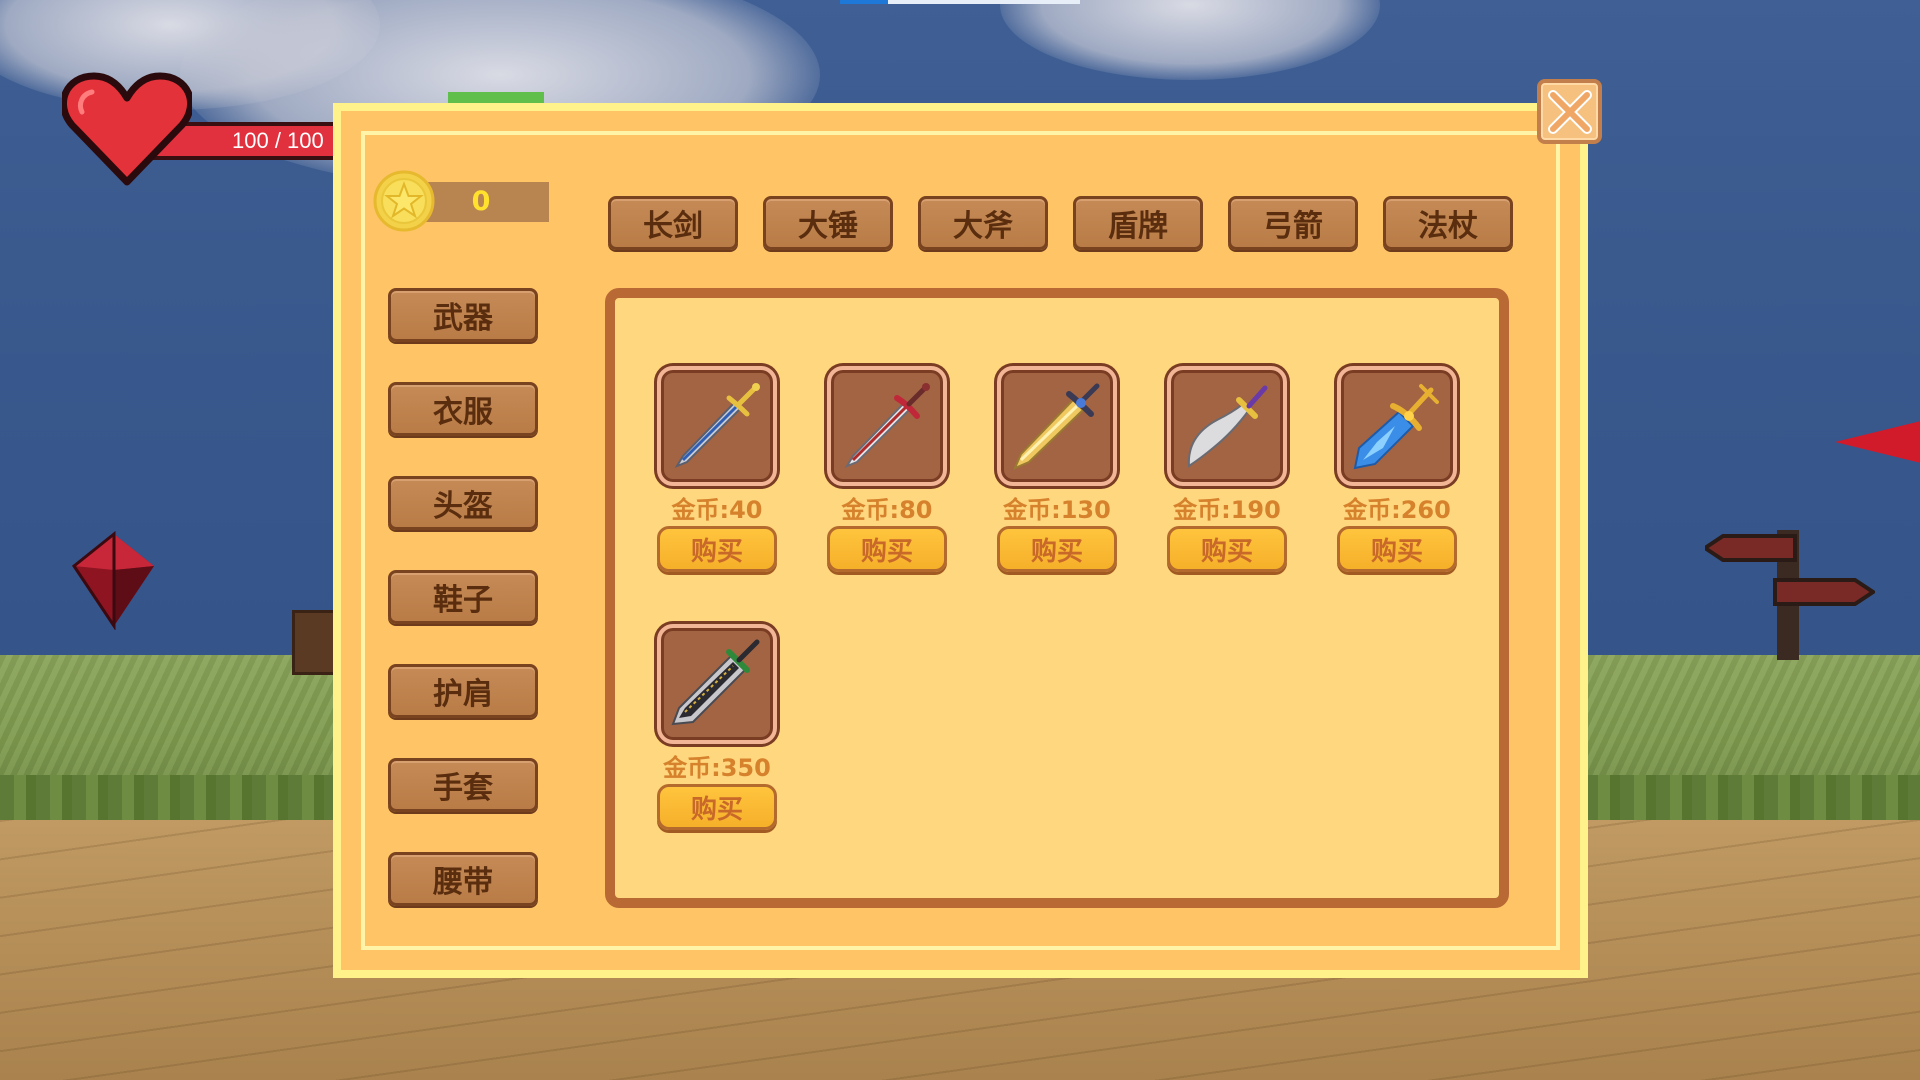 The image size is (1920, 1080). Describe the element at coordinates (112, 580) in the screenshot. I see `red-gem-icon` at that location.